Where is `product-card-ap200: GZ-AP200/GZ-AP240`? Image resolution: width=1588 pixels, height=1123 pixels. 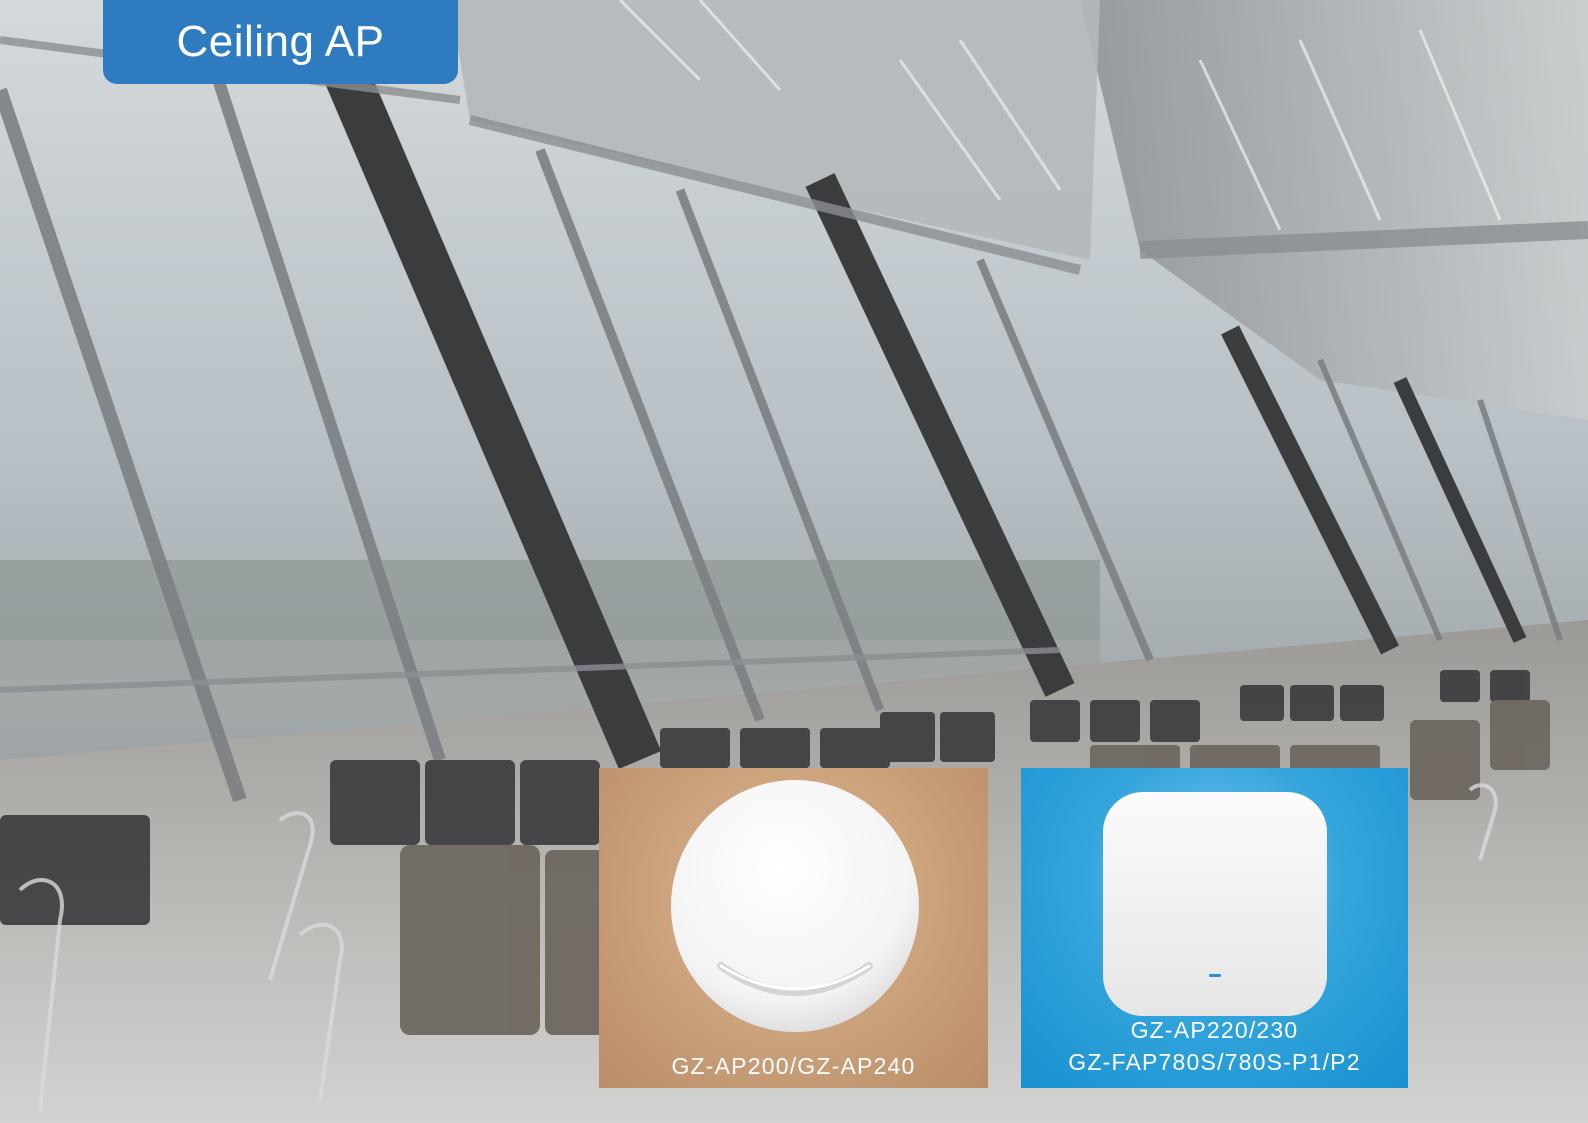 product-card-ap200: GZ-AP200/GZ-AP240 is located at coordinates (793, 928).